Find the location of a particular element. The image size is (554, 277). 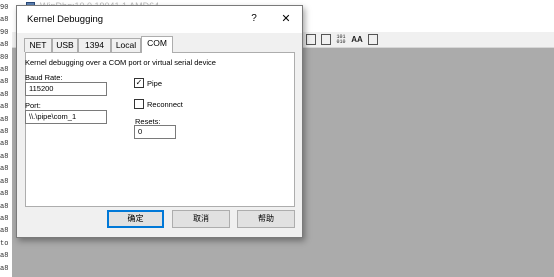

cancel-button: 取消 is located at coordinates (201, 219).